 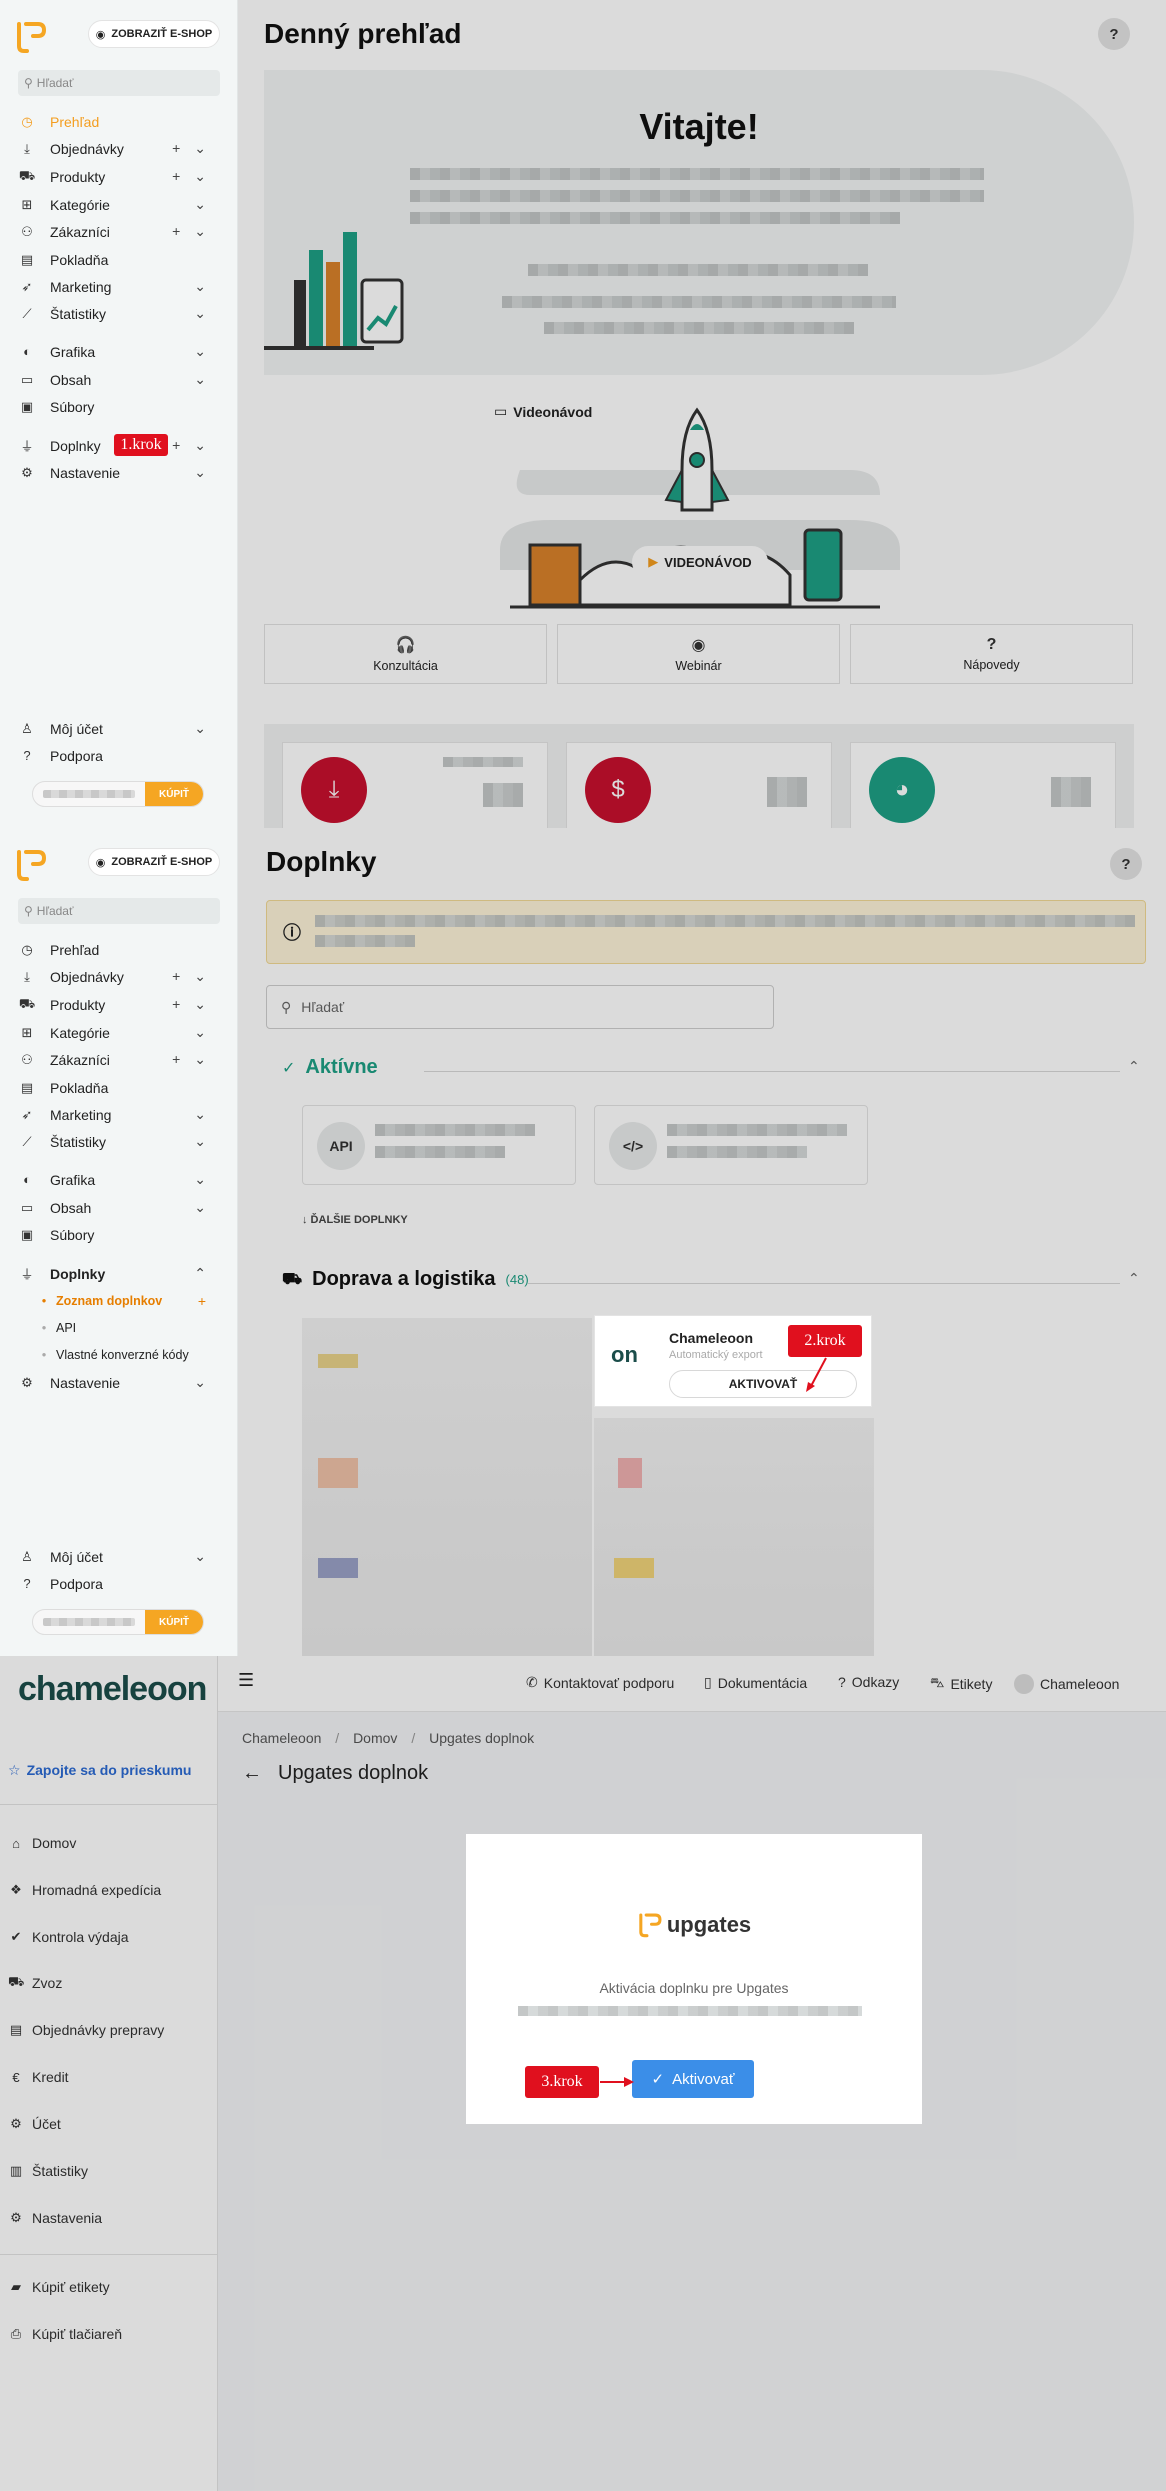 I want to click on breadcrumb-chameleoon: Chameleoon, so click(x=281, y=1738).